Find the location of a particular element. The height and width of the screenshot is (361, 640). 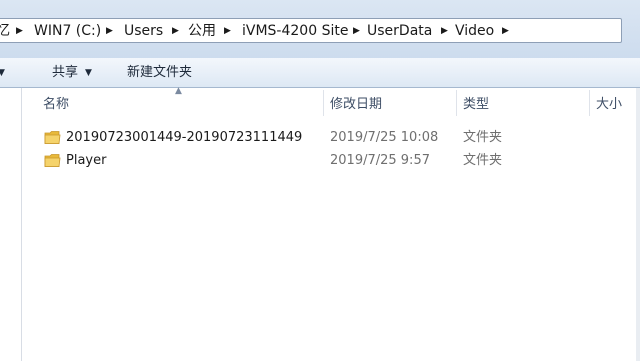

breadcrumb-drive: WIN7 (C:) is located at coordinates (67, 31).